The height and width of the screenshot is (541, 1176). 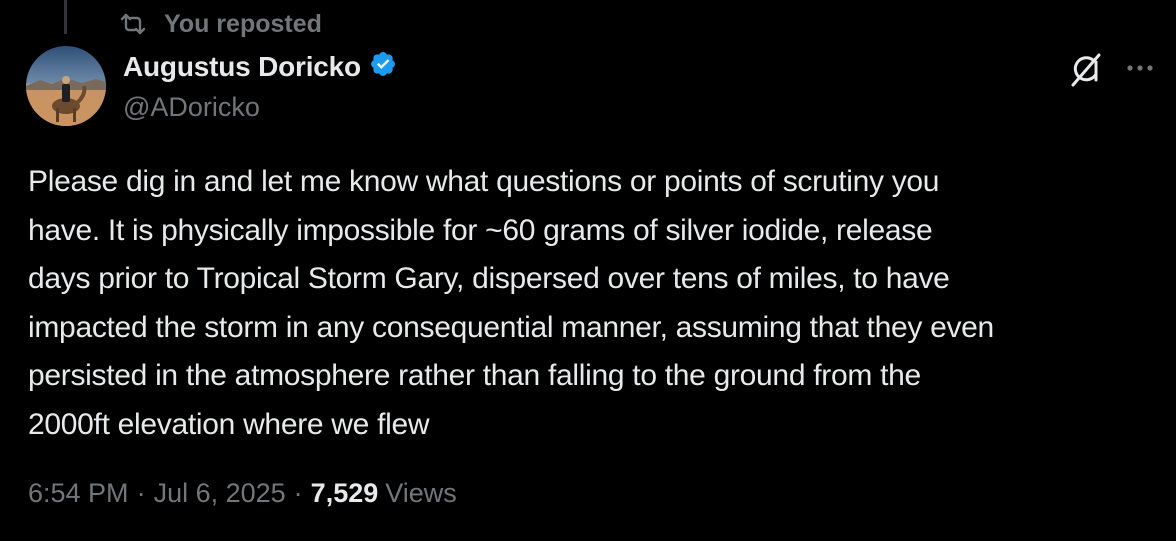 What do you see at coordinates (78, 493) in the screenshot?
I see `tweet-time: 6:54 PM` at bounding box center [78, 493].